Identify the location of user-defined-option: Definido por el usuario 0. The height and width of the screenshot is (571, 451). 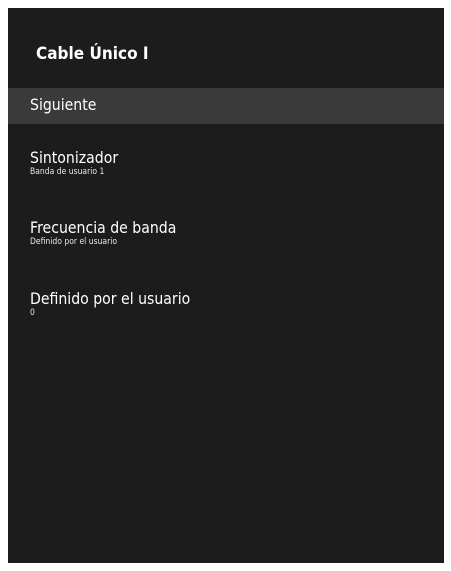
(121, 304).